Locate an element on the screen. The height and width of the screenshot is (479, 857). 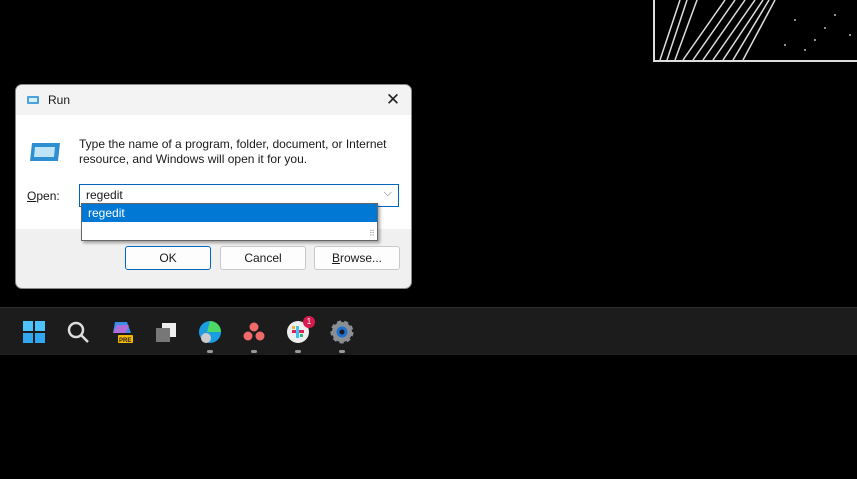
thumbnail-image is located at coordinates (755, 30).